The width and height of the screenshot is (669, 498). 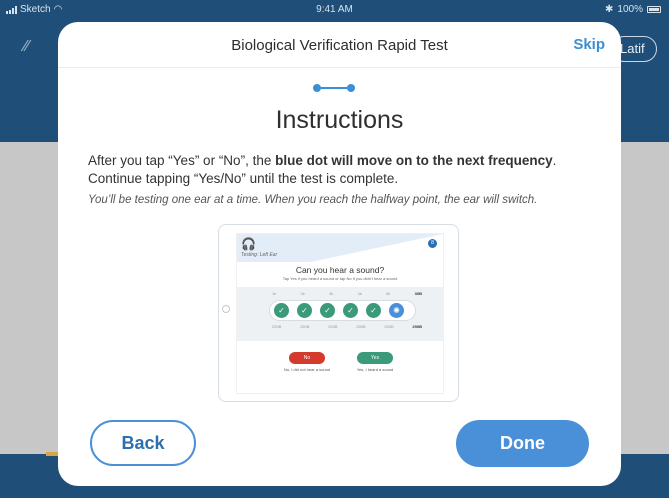 What do you see at coordinates (432, 243) in the screenshot?
I see `count-badge: 8` at bounding box center [432, 243].